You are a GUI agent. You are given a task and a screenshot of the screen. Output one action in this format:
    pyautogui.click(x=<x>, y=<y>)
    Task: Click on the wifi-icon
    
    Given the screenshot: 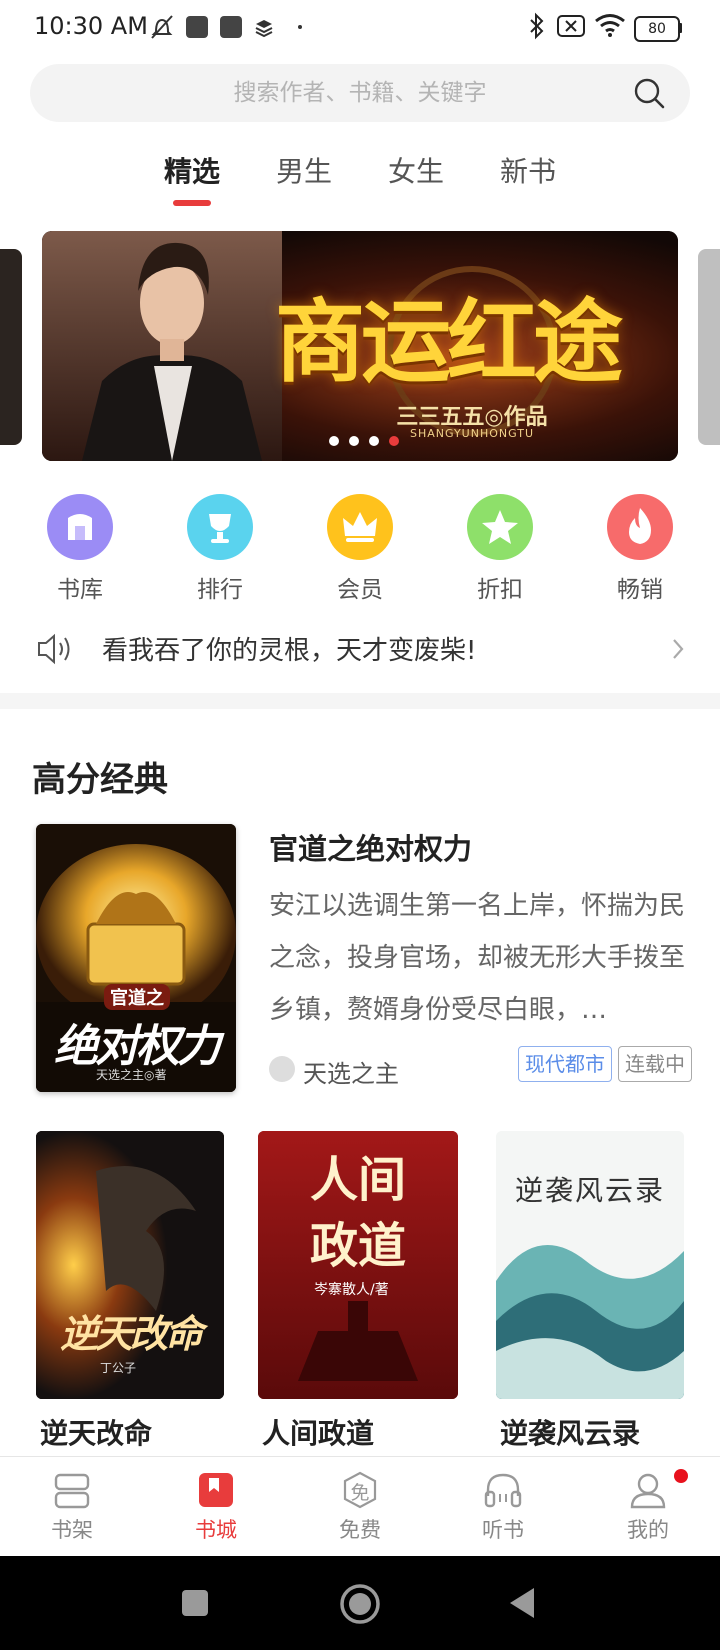 What is the action you would take?
    pyautogui.click(x=610, y=25)
    